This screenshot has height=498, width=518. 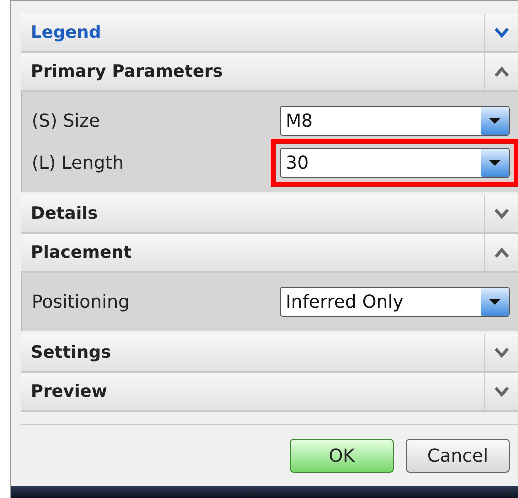 I want to click on section-title: Preview, so click(x=69, y=392).